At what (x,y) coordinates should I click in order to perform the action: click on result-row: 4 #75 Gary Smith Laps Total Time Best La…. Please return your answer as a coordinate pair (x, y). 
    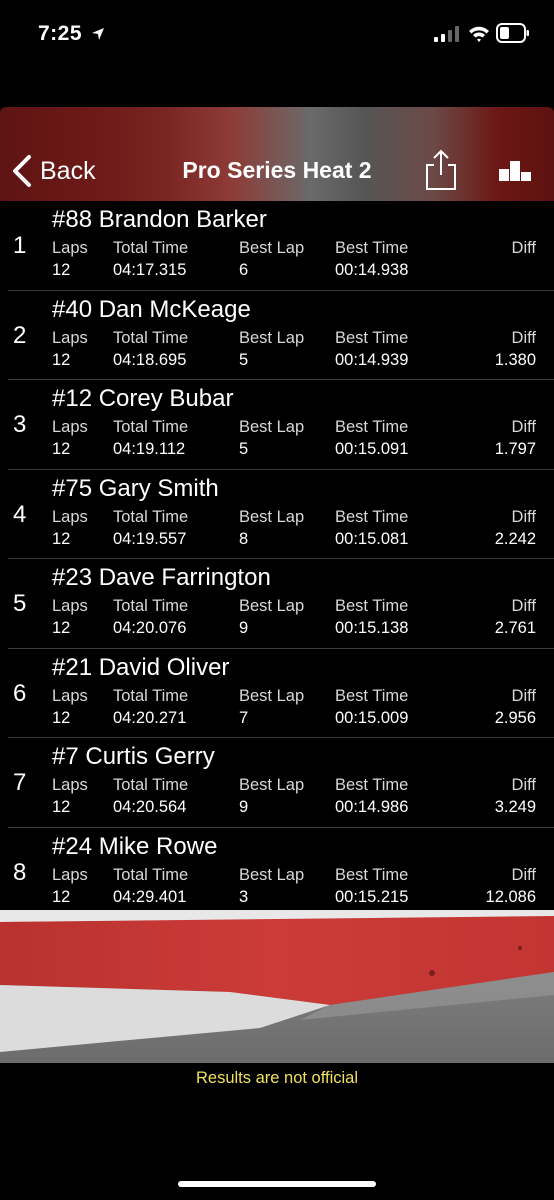
    Looking at the image, I should click on (281, 514).